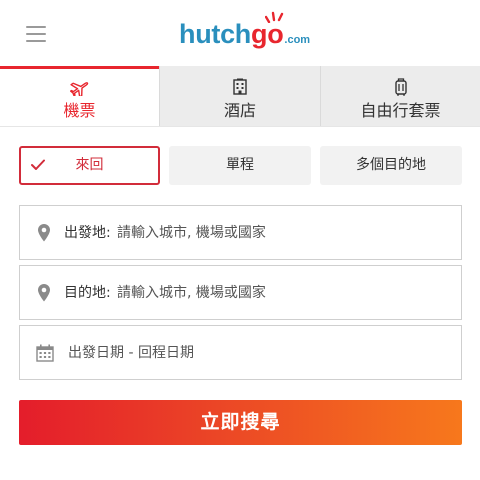 The width and height of the screenshot is (480, 480). I want to click on tab-packages-label: 自由行套票, so click(400, 110).